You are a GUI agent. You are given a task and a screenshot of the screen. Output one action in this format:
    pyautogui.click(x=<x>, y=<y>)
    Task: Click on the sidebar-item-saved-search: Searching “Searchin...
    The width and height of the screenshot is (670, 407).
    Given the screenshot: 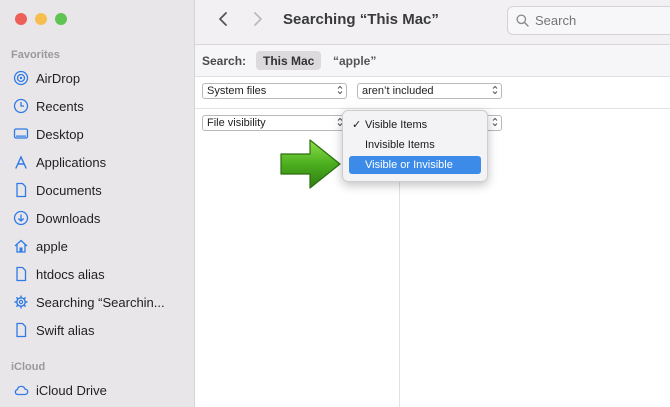 What is the action you would take?
    pyautogui.click(x=97, y=302)
    